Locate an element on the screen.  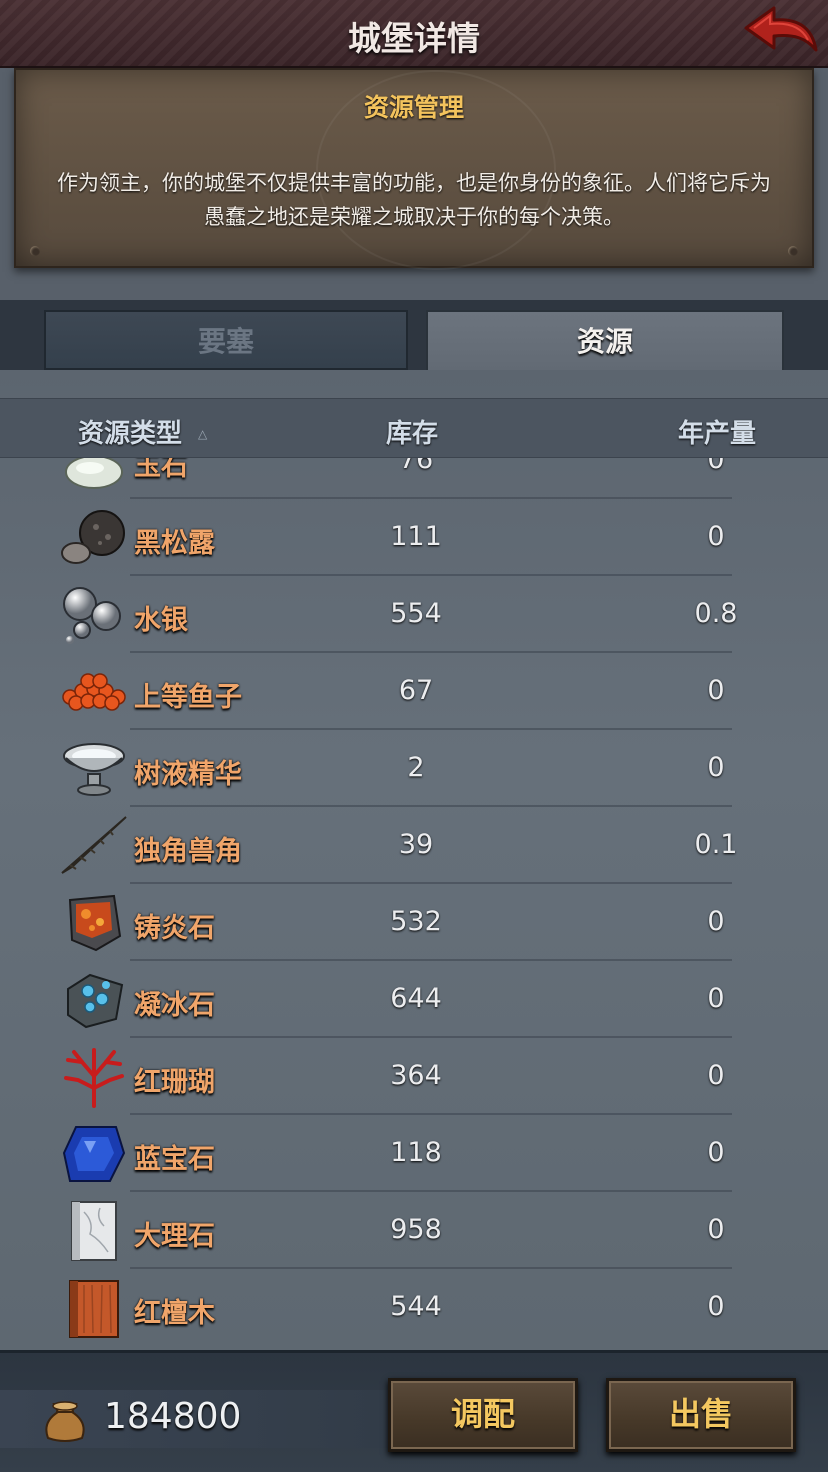
resource-stock: 39 is located at coordinates (416, 844).